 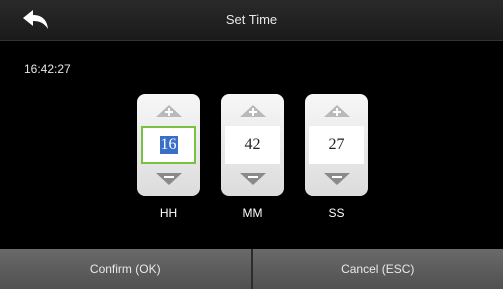 What do you see at coordinates (336, 213) in the screenshot?
I see `second-label: SS` at bounding box center [336, 213].